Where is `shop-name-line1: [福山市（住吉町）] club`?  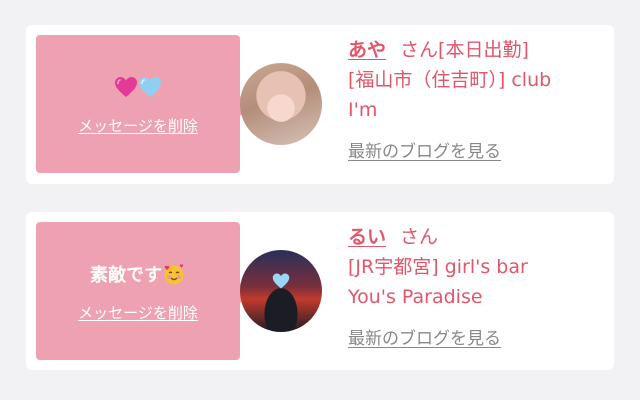 shop-name-line1: [福山市（住吉町）] club is located at coordinates (450, 80).